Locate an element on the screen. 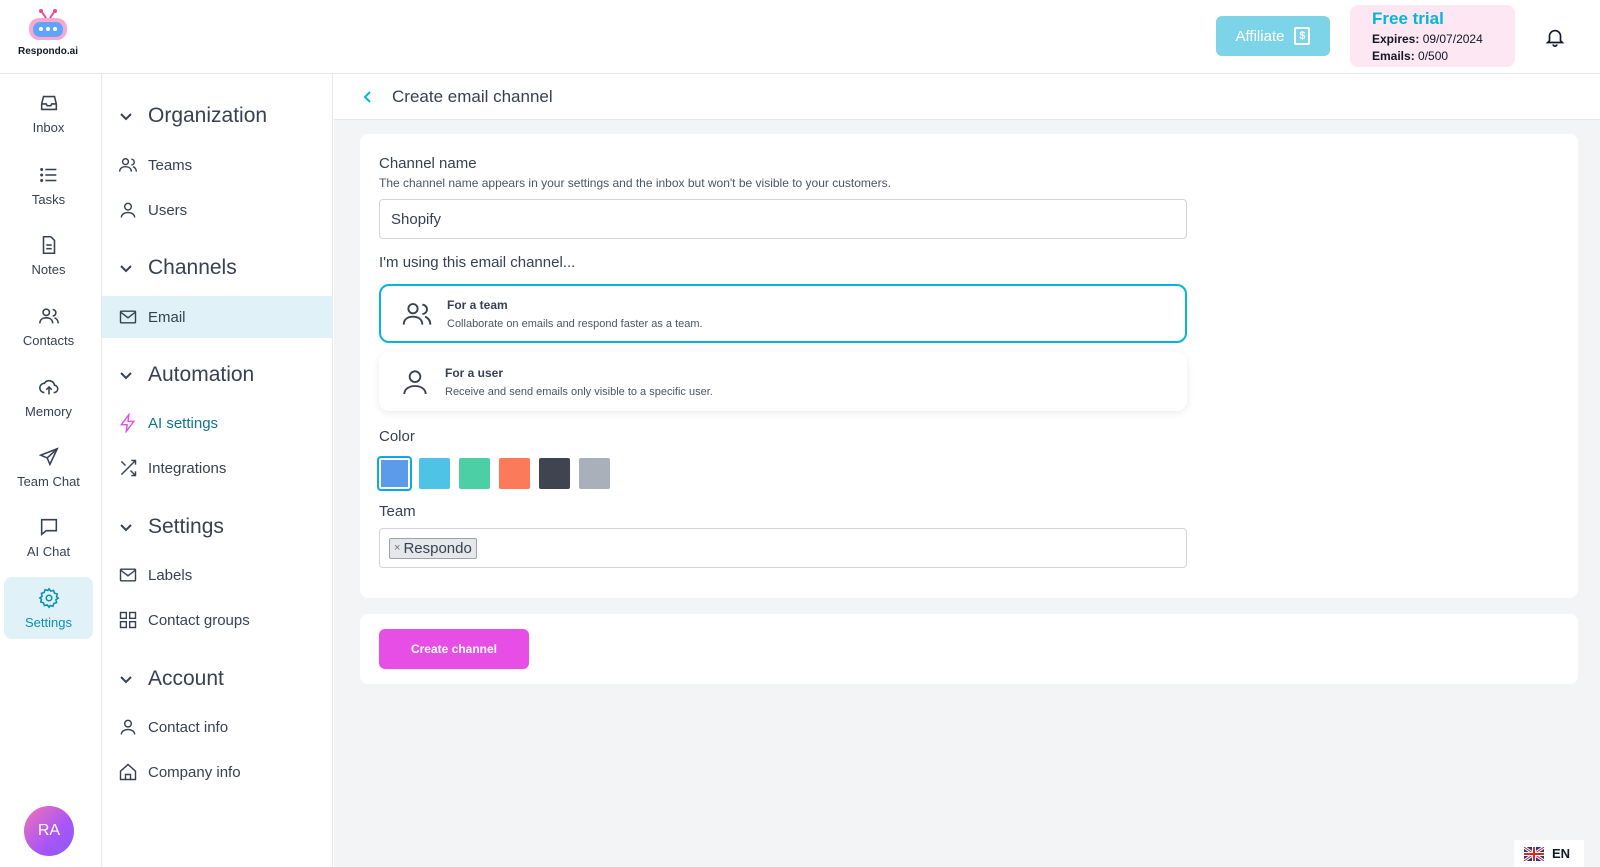  sidebar-item-users: Users is located at coordinates (217, 210).